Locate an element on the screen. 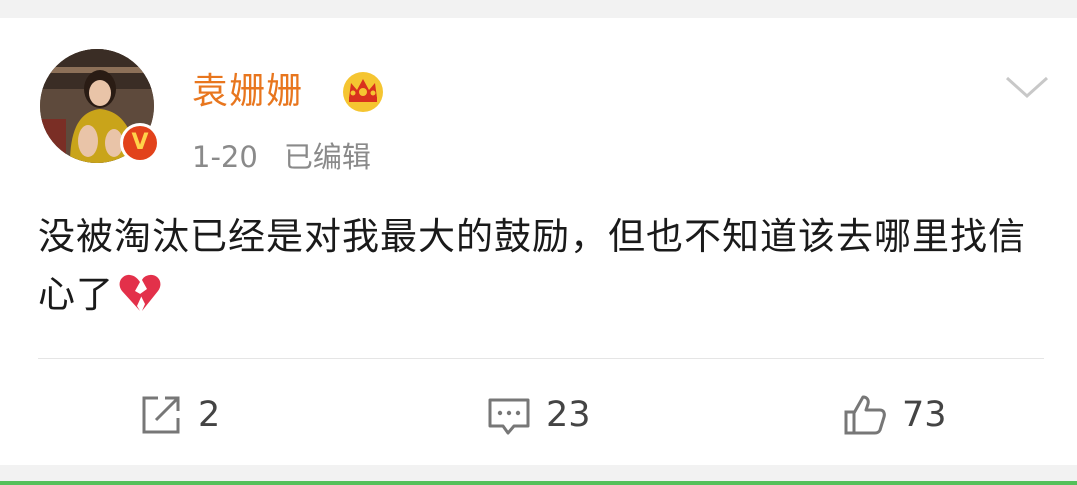 This screenshot has height=485, width=1077. comment-count: 23 is located at coordinates (568, 415).